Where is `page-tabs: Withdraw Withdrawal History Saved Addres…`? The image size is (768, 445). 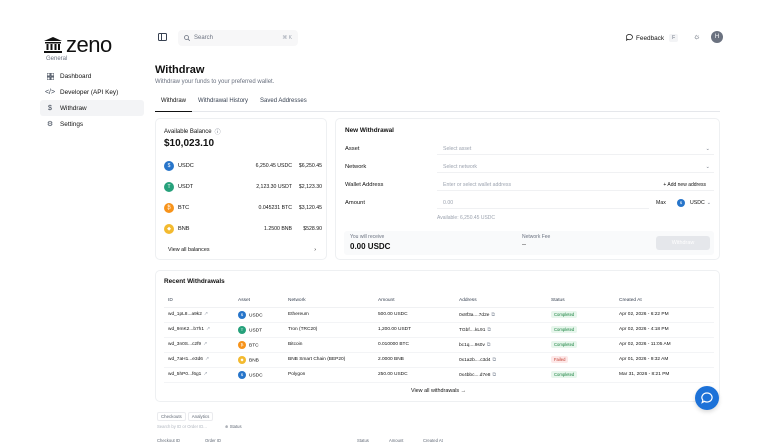 page-tabs: Withdraw Withdrawal History Saved Addres… is located at coordinates (437, 104).